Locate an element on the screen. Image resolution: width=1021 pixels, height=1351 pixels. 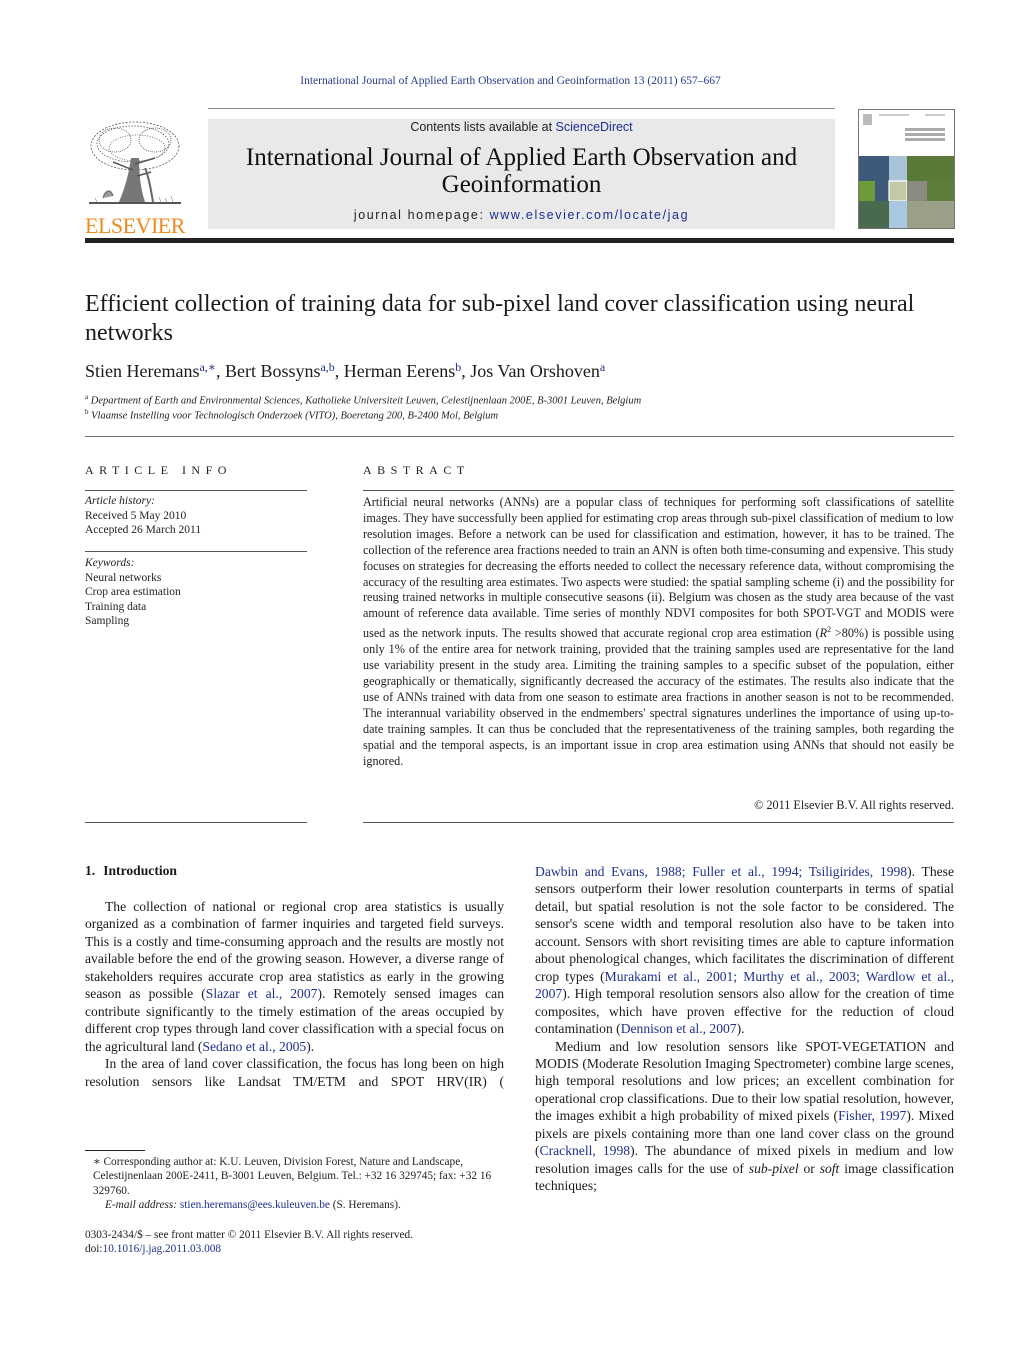
elsevier-logo: ELSEVIER is located at coordinates (137, 177).